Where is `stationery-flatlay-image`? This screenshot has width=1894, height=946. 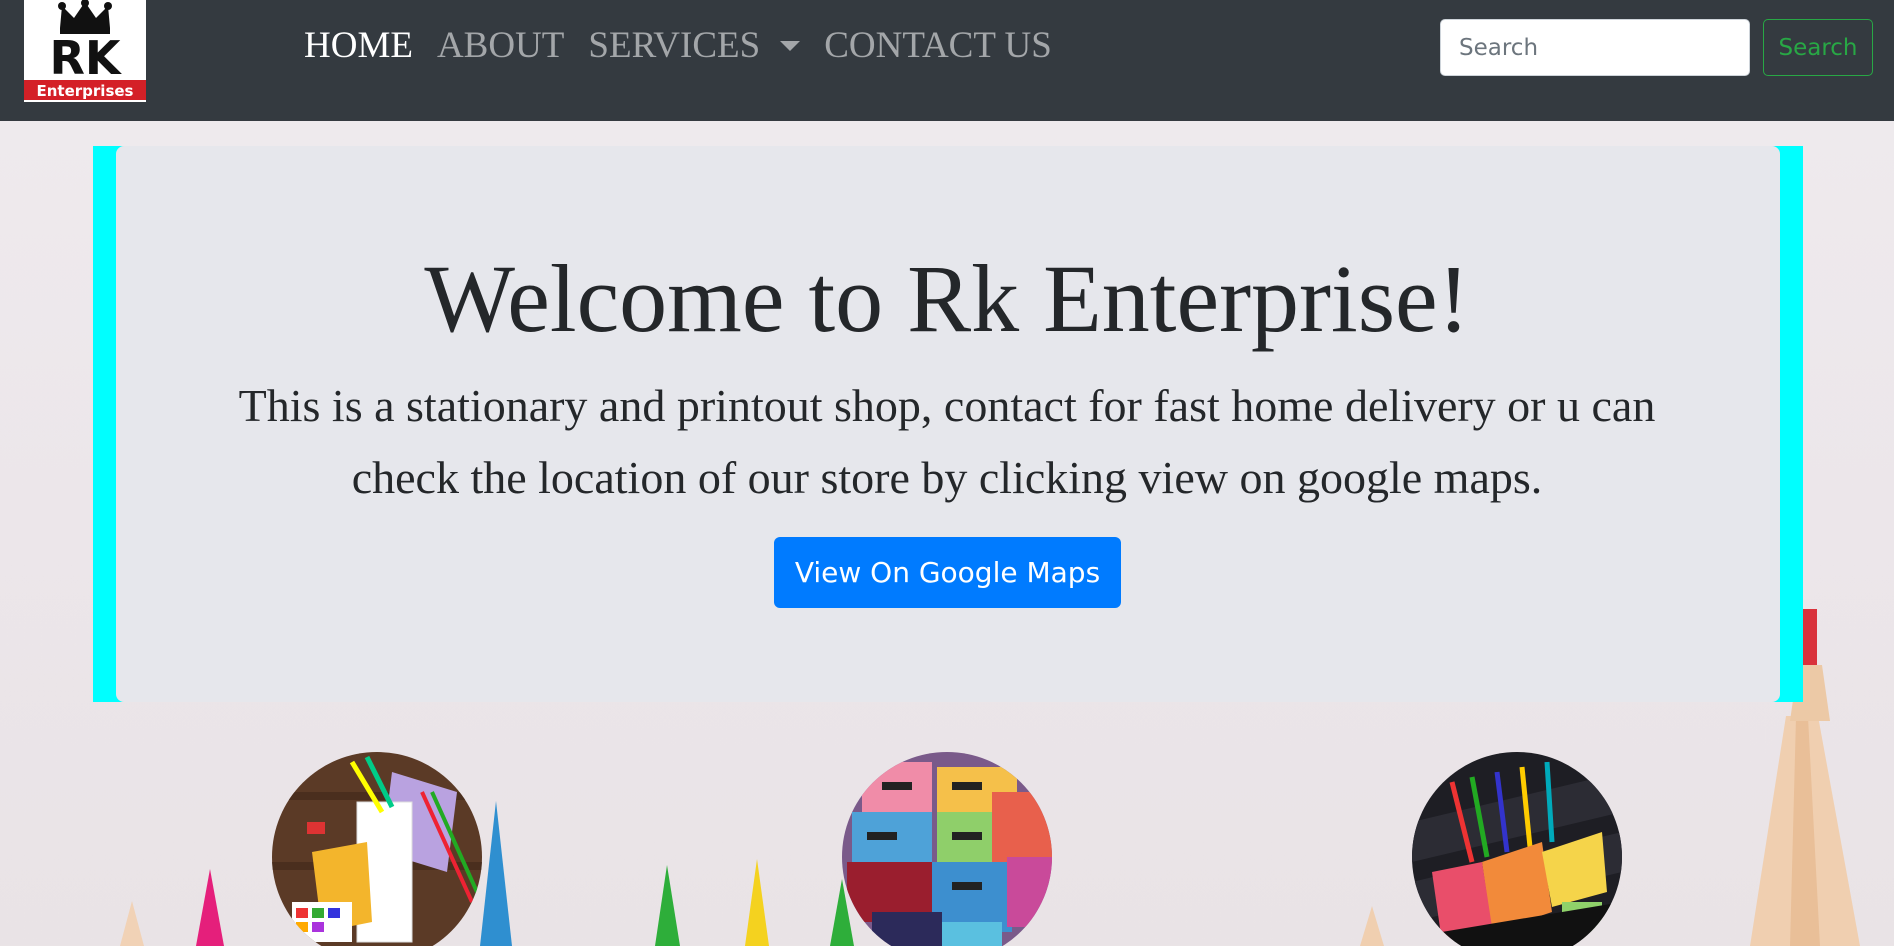
stationery-flatlay-image is located at coordinates (377, 849).